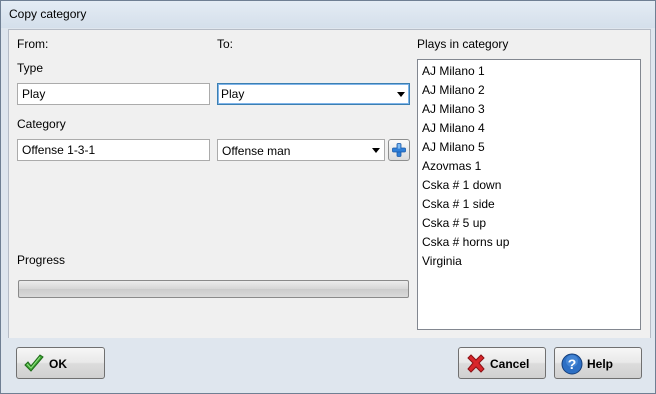 The width and height of the screenshot is (656, 394). I want to click on checkmark-icon, so click(34, 363).